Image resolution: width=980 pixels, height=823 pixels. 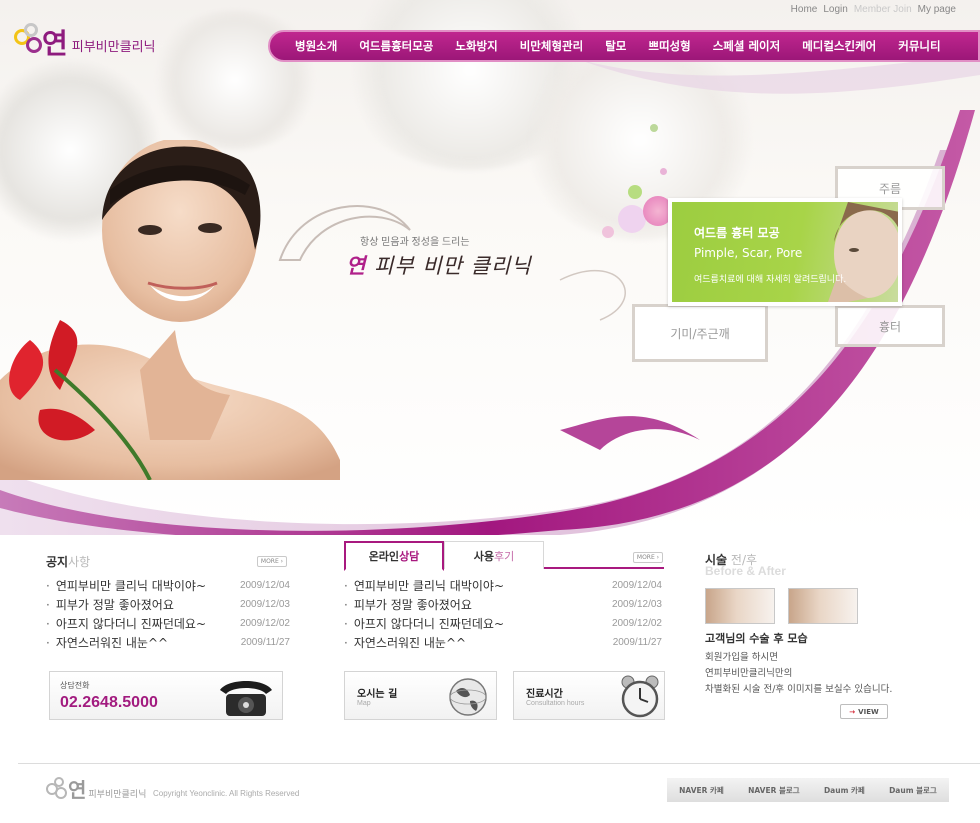 I want to click on top-link-login: Login, so click(x=835, y=9).